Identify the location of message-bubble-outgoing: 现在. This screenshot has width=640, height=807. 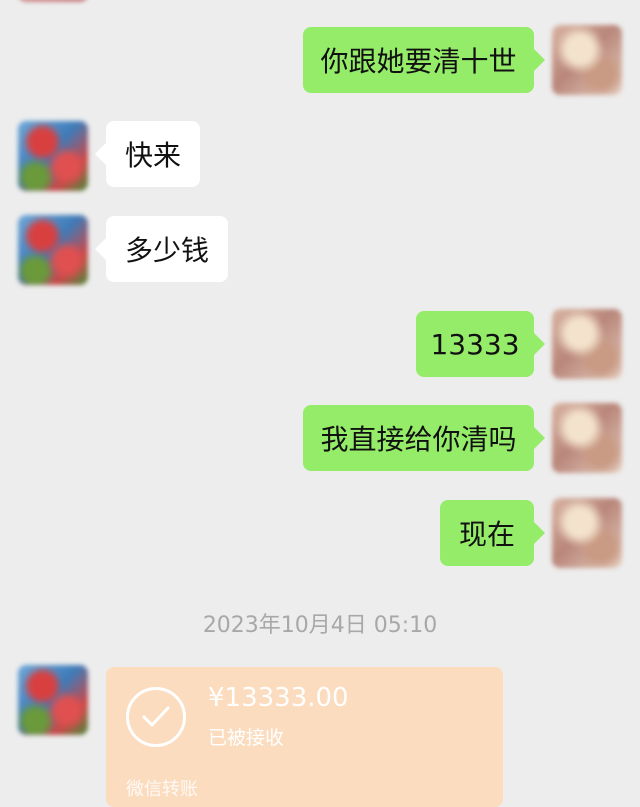
(492, 533).